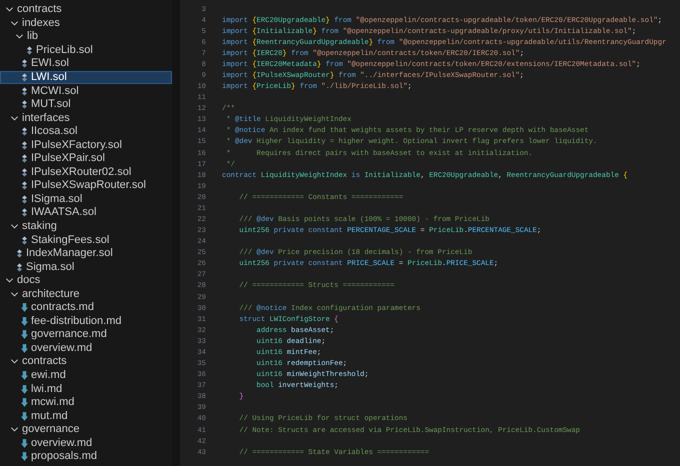 The height and width of the screenshot is (466, 680). Describe the element at coordinates (86, 199) in the screenshot. I see `file-item: ISigma.sol` at that location.